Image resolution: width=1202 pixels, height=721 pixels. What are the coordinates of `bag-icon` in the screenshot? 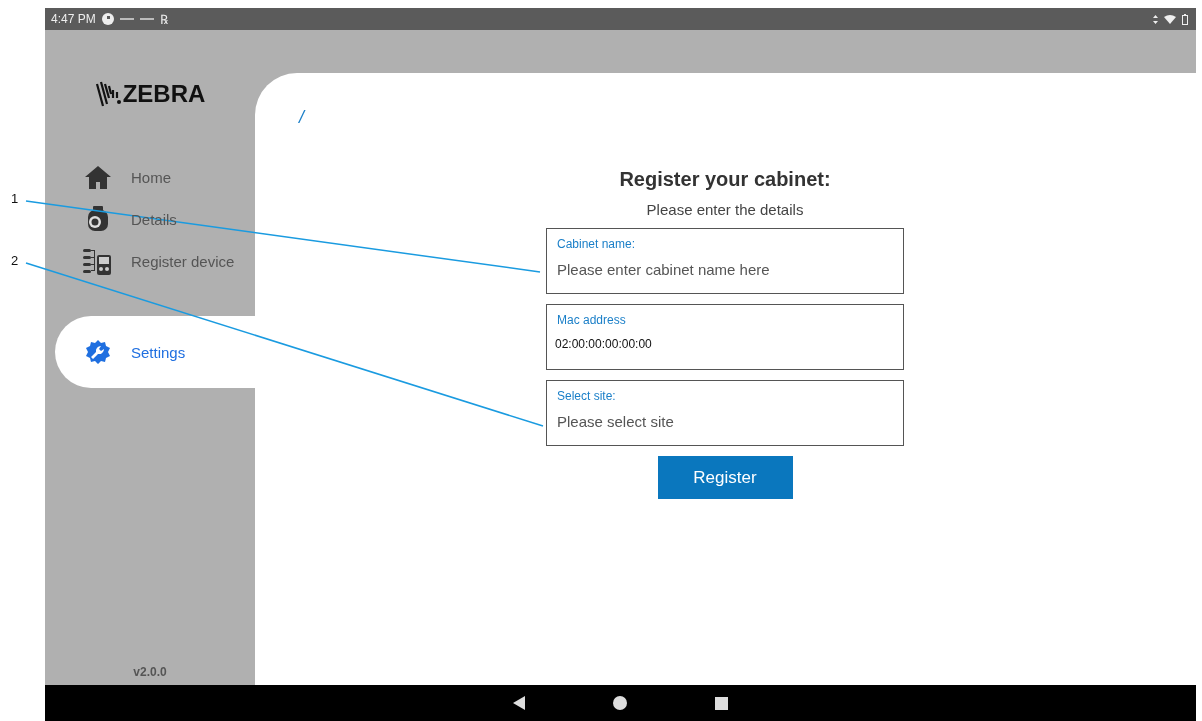 It's located at (98, 219).